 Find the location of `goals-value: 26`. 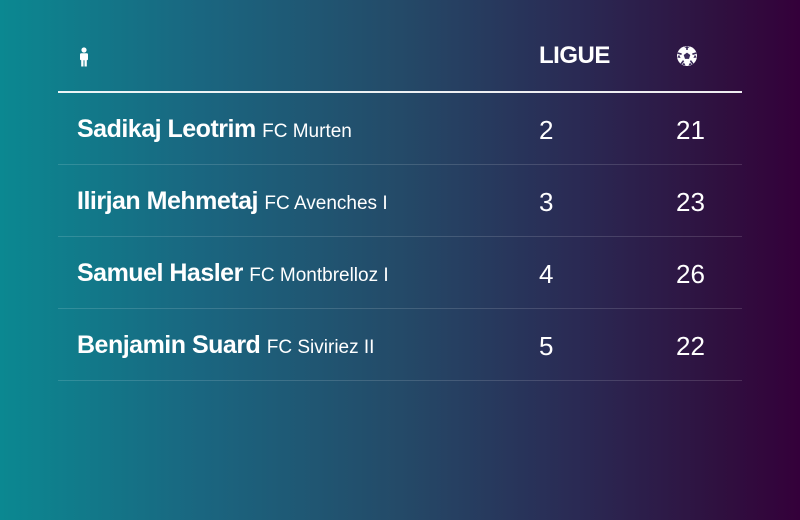

goals-value: 26 is located at coordinates (690, 274).